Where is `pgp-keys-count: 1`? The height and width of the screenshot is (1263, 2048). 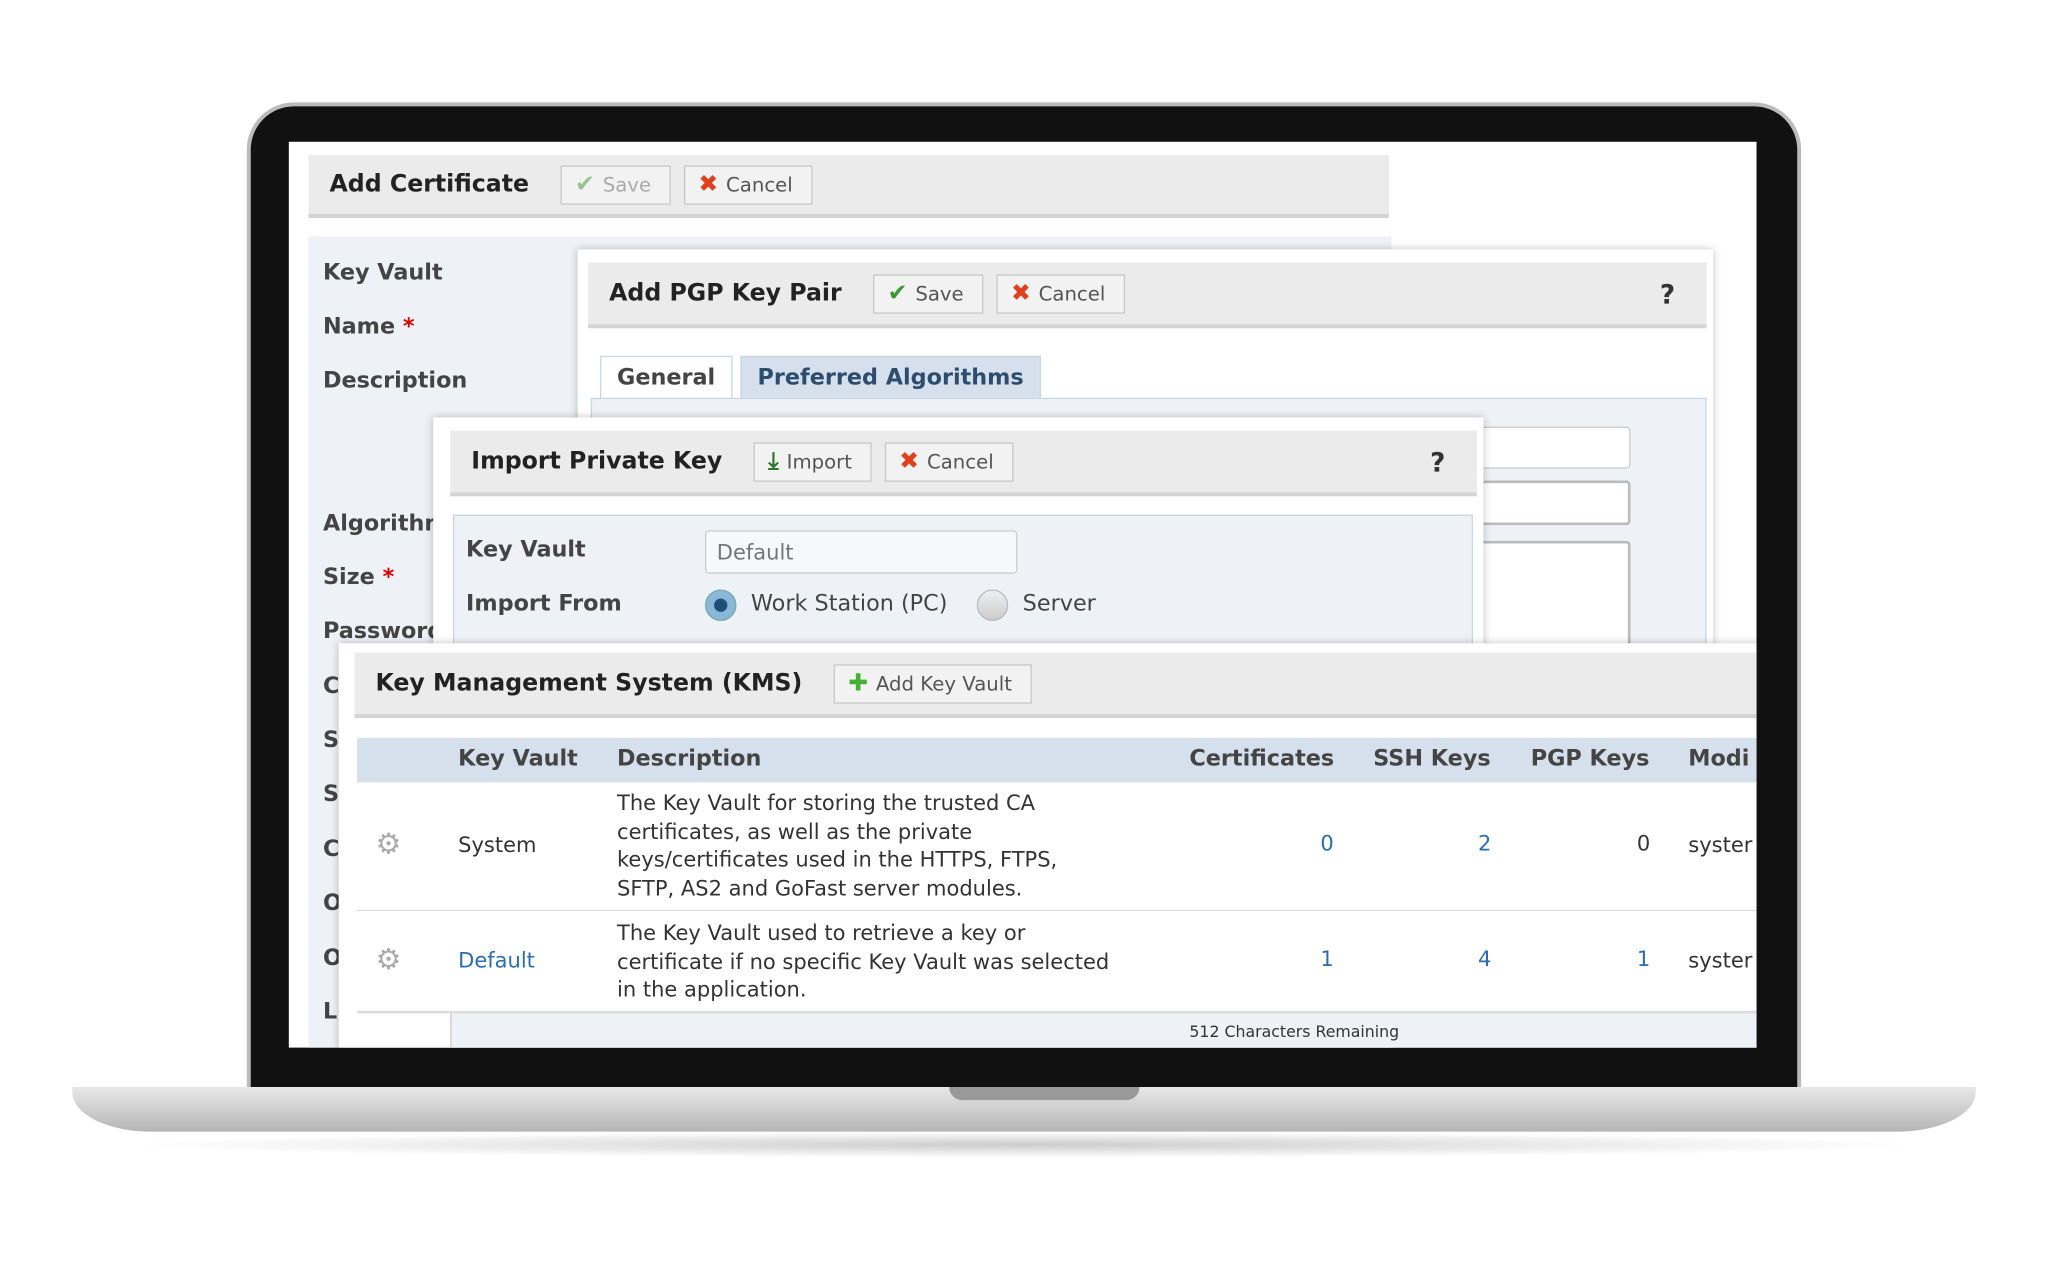
pgp-keys-count: 1 is located at coordinates (1610, 959).